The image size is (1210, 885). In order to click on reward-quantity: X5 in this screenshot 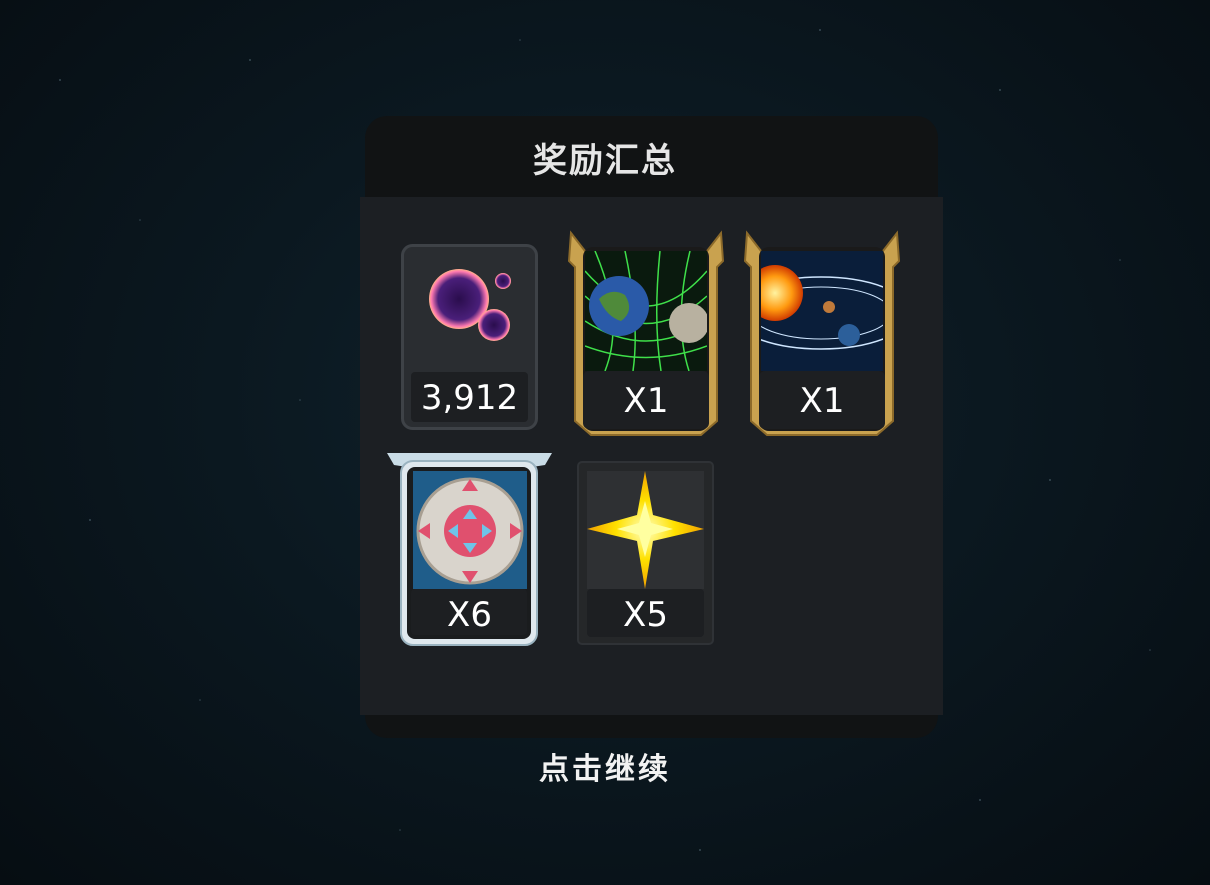, I will do `click(645, 615)`.